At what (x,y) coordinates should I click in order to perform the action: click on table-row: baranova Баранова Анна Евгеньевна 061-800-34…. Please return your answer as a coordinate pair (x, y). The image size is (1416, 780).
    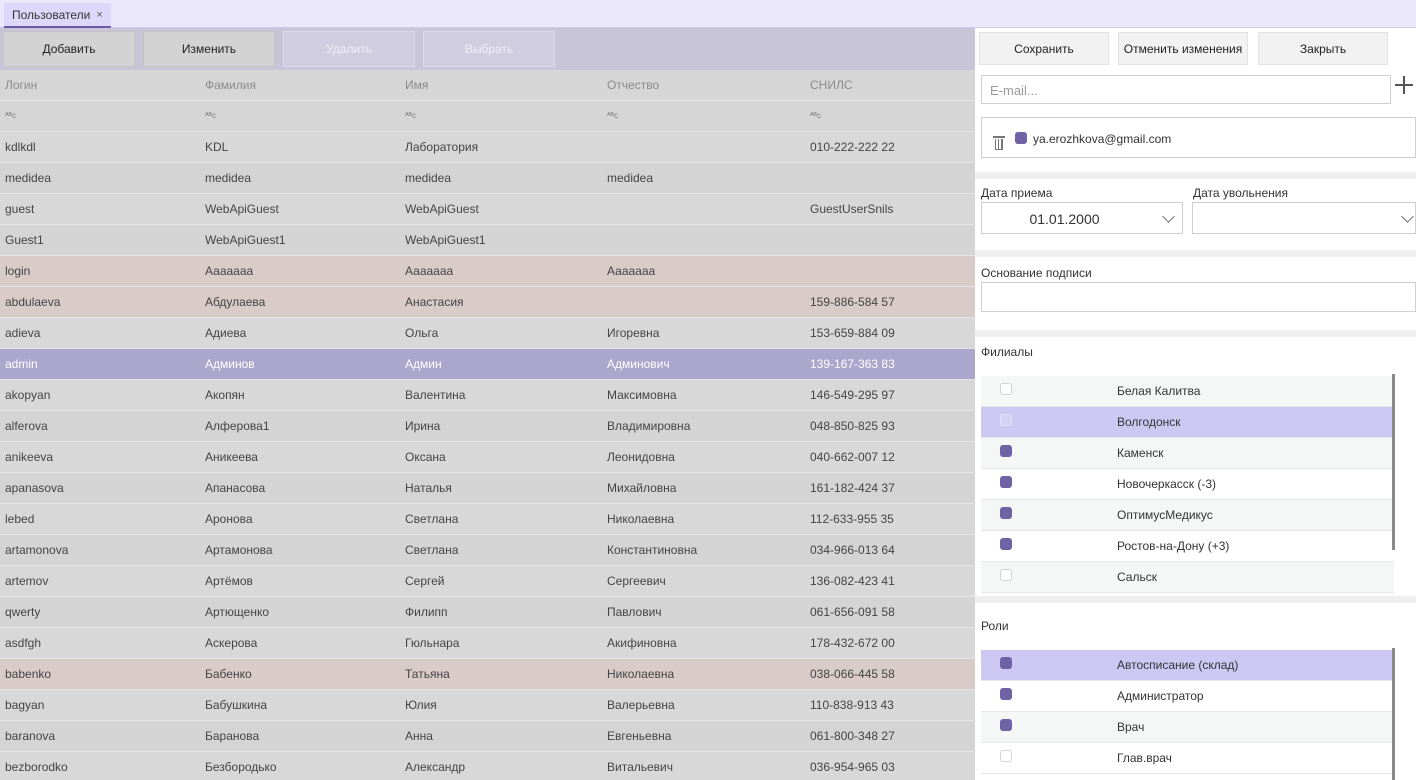
    Looking at the image, I should click on (487, 736).